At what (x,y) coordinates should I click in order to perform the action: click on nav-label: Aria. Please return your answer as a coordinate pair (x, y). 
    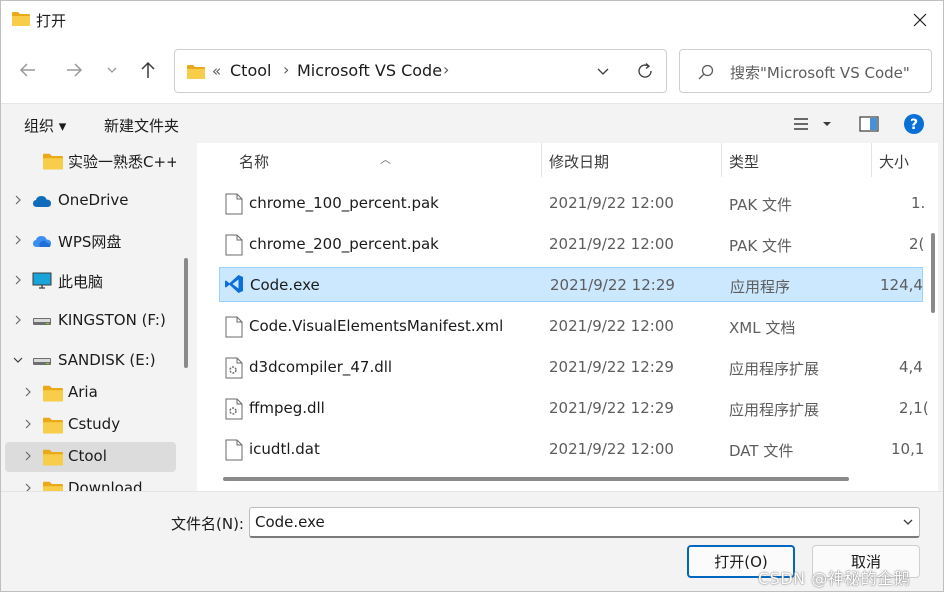
    Looking at the image, I should click on (83, 392).